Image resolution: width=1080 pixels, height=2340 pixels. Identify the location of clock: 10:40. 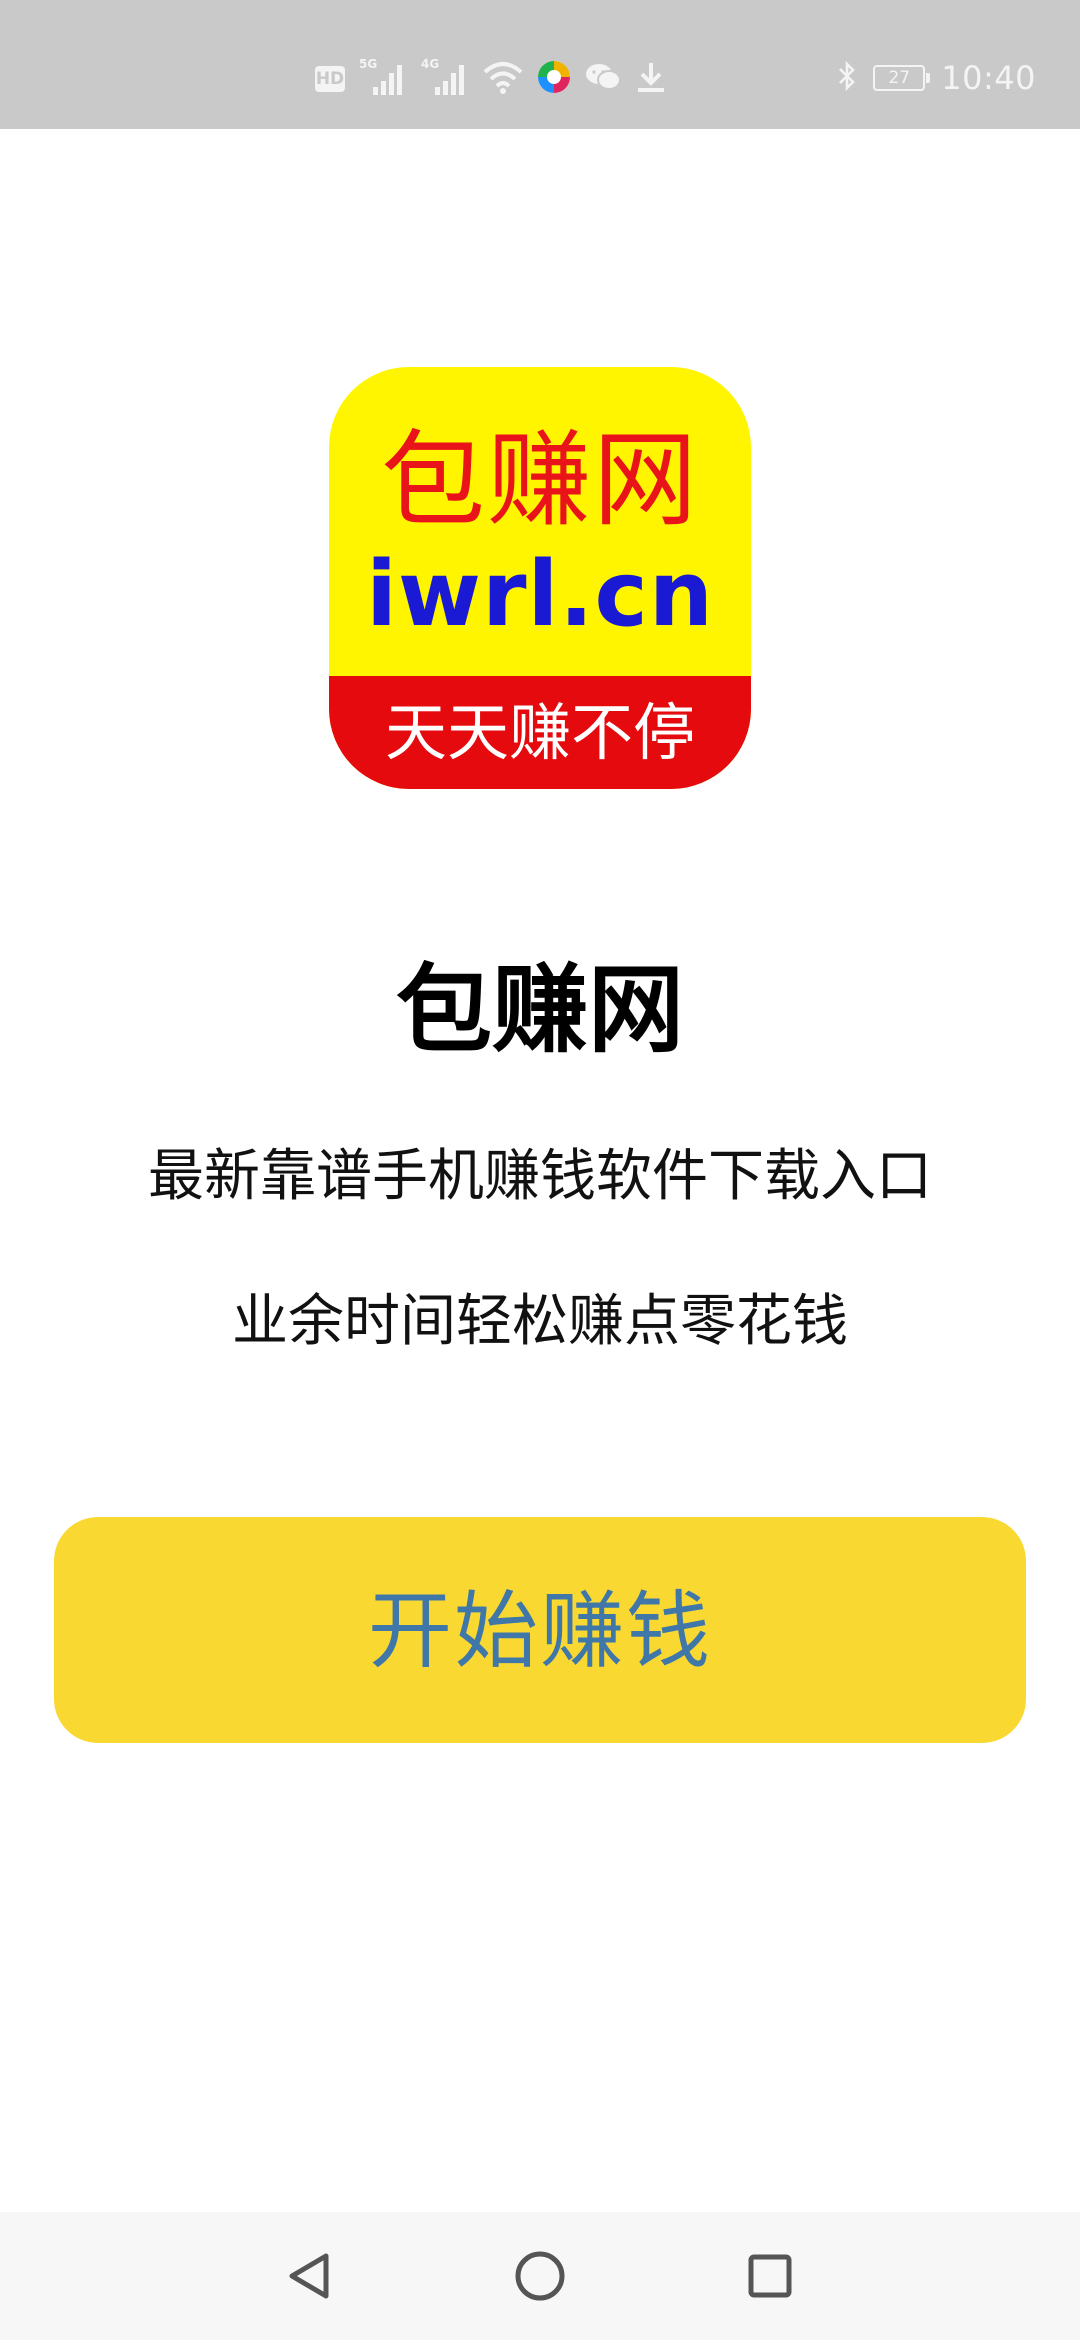
(988, 78).